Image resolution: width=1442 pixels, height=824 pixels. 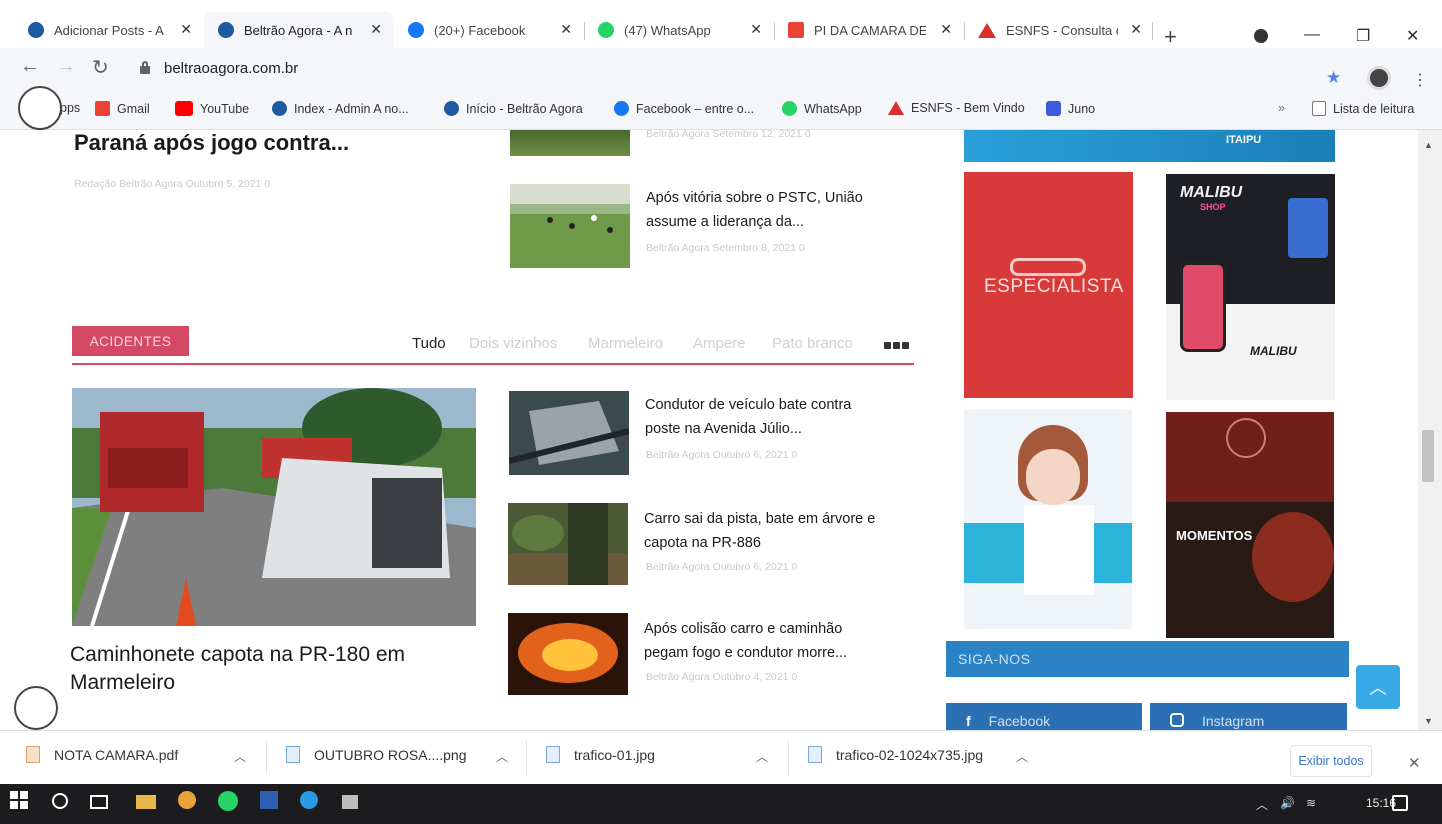 What do you see at coordinates (1250, 525) in the screenshot?
I see `restaurant-ad: MOMENTOS` at bounding box center [1250, 525].